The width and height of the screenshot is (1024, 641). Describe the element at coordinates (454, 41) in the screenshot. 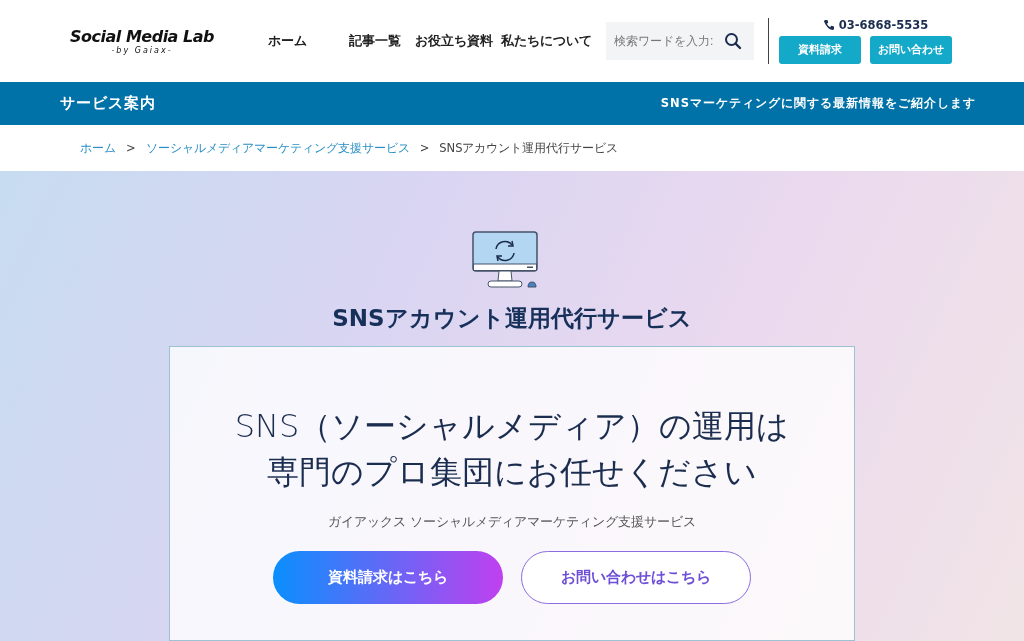

I see `nav-link: お役立ち資料` at that location.